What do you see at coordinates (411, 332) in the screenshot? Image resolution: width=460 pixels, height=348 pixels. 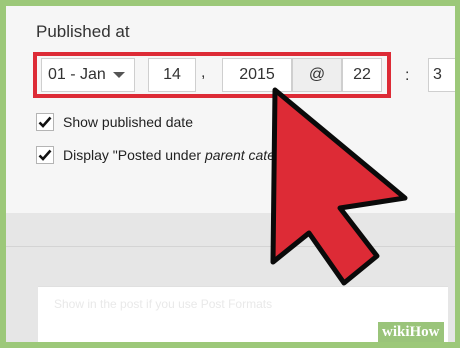 I see `wikihow-watermark: wikiHow` at bounding box center [411, 332].